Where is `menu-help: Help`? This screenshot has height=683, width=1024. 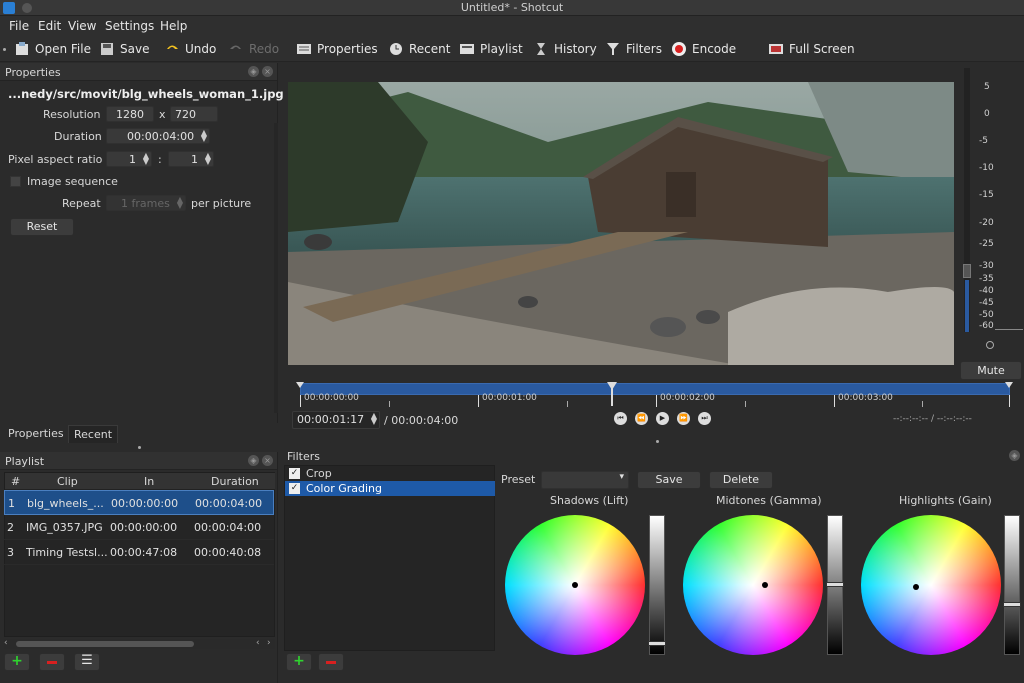
menu-help: Help is located at coordinates (173, 26).